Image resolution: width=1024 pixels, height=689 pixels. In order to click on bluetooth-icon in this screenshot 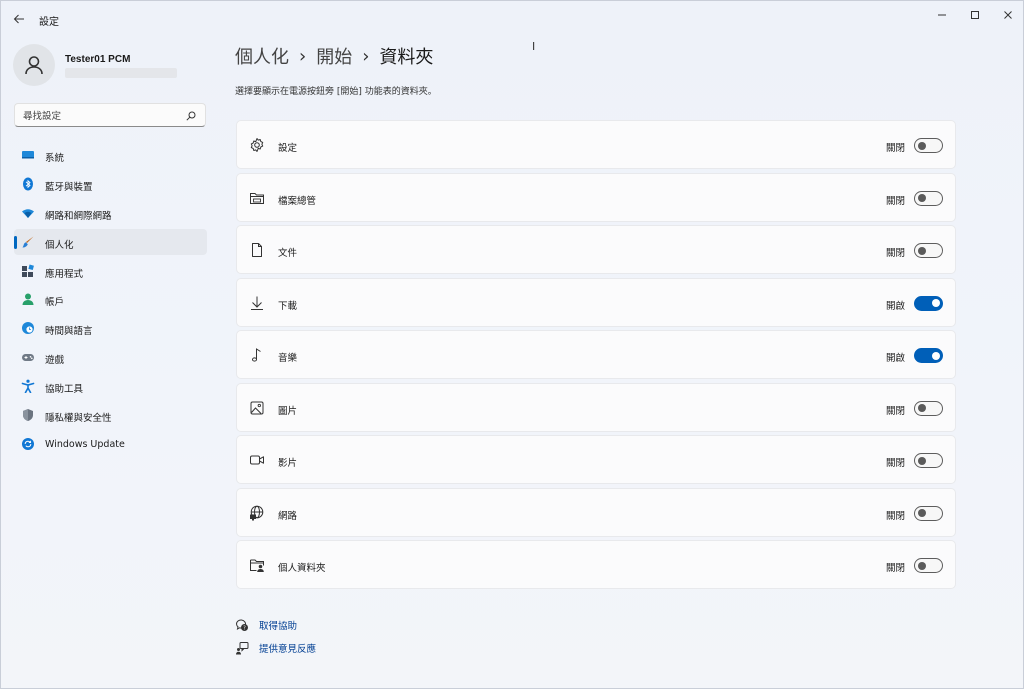, I will do `click(28, 184)`.